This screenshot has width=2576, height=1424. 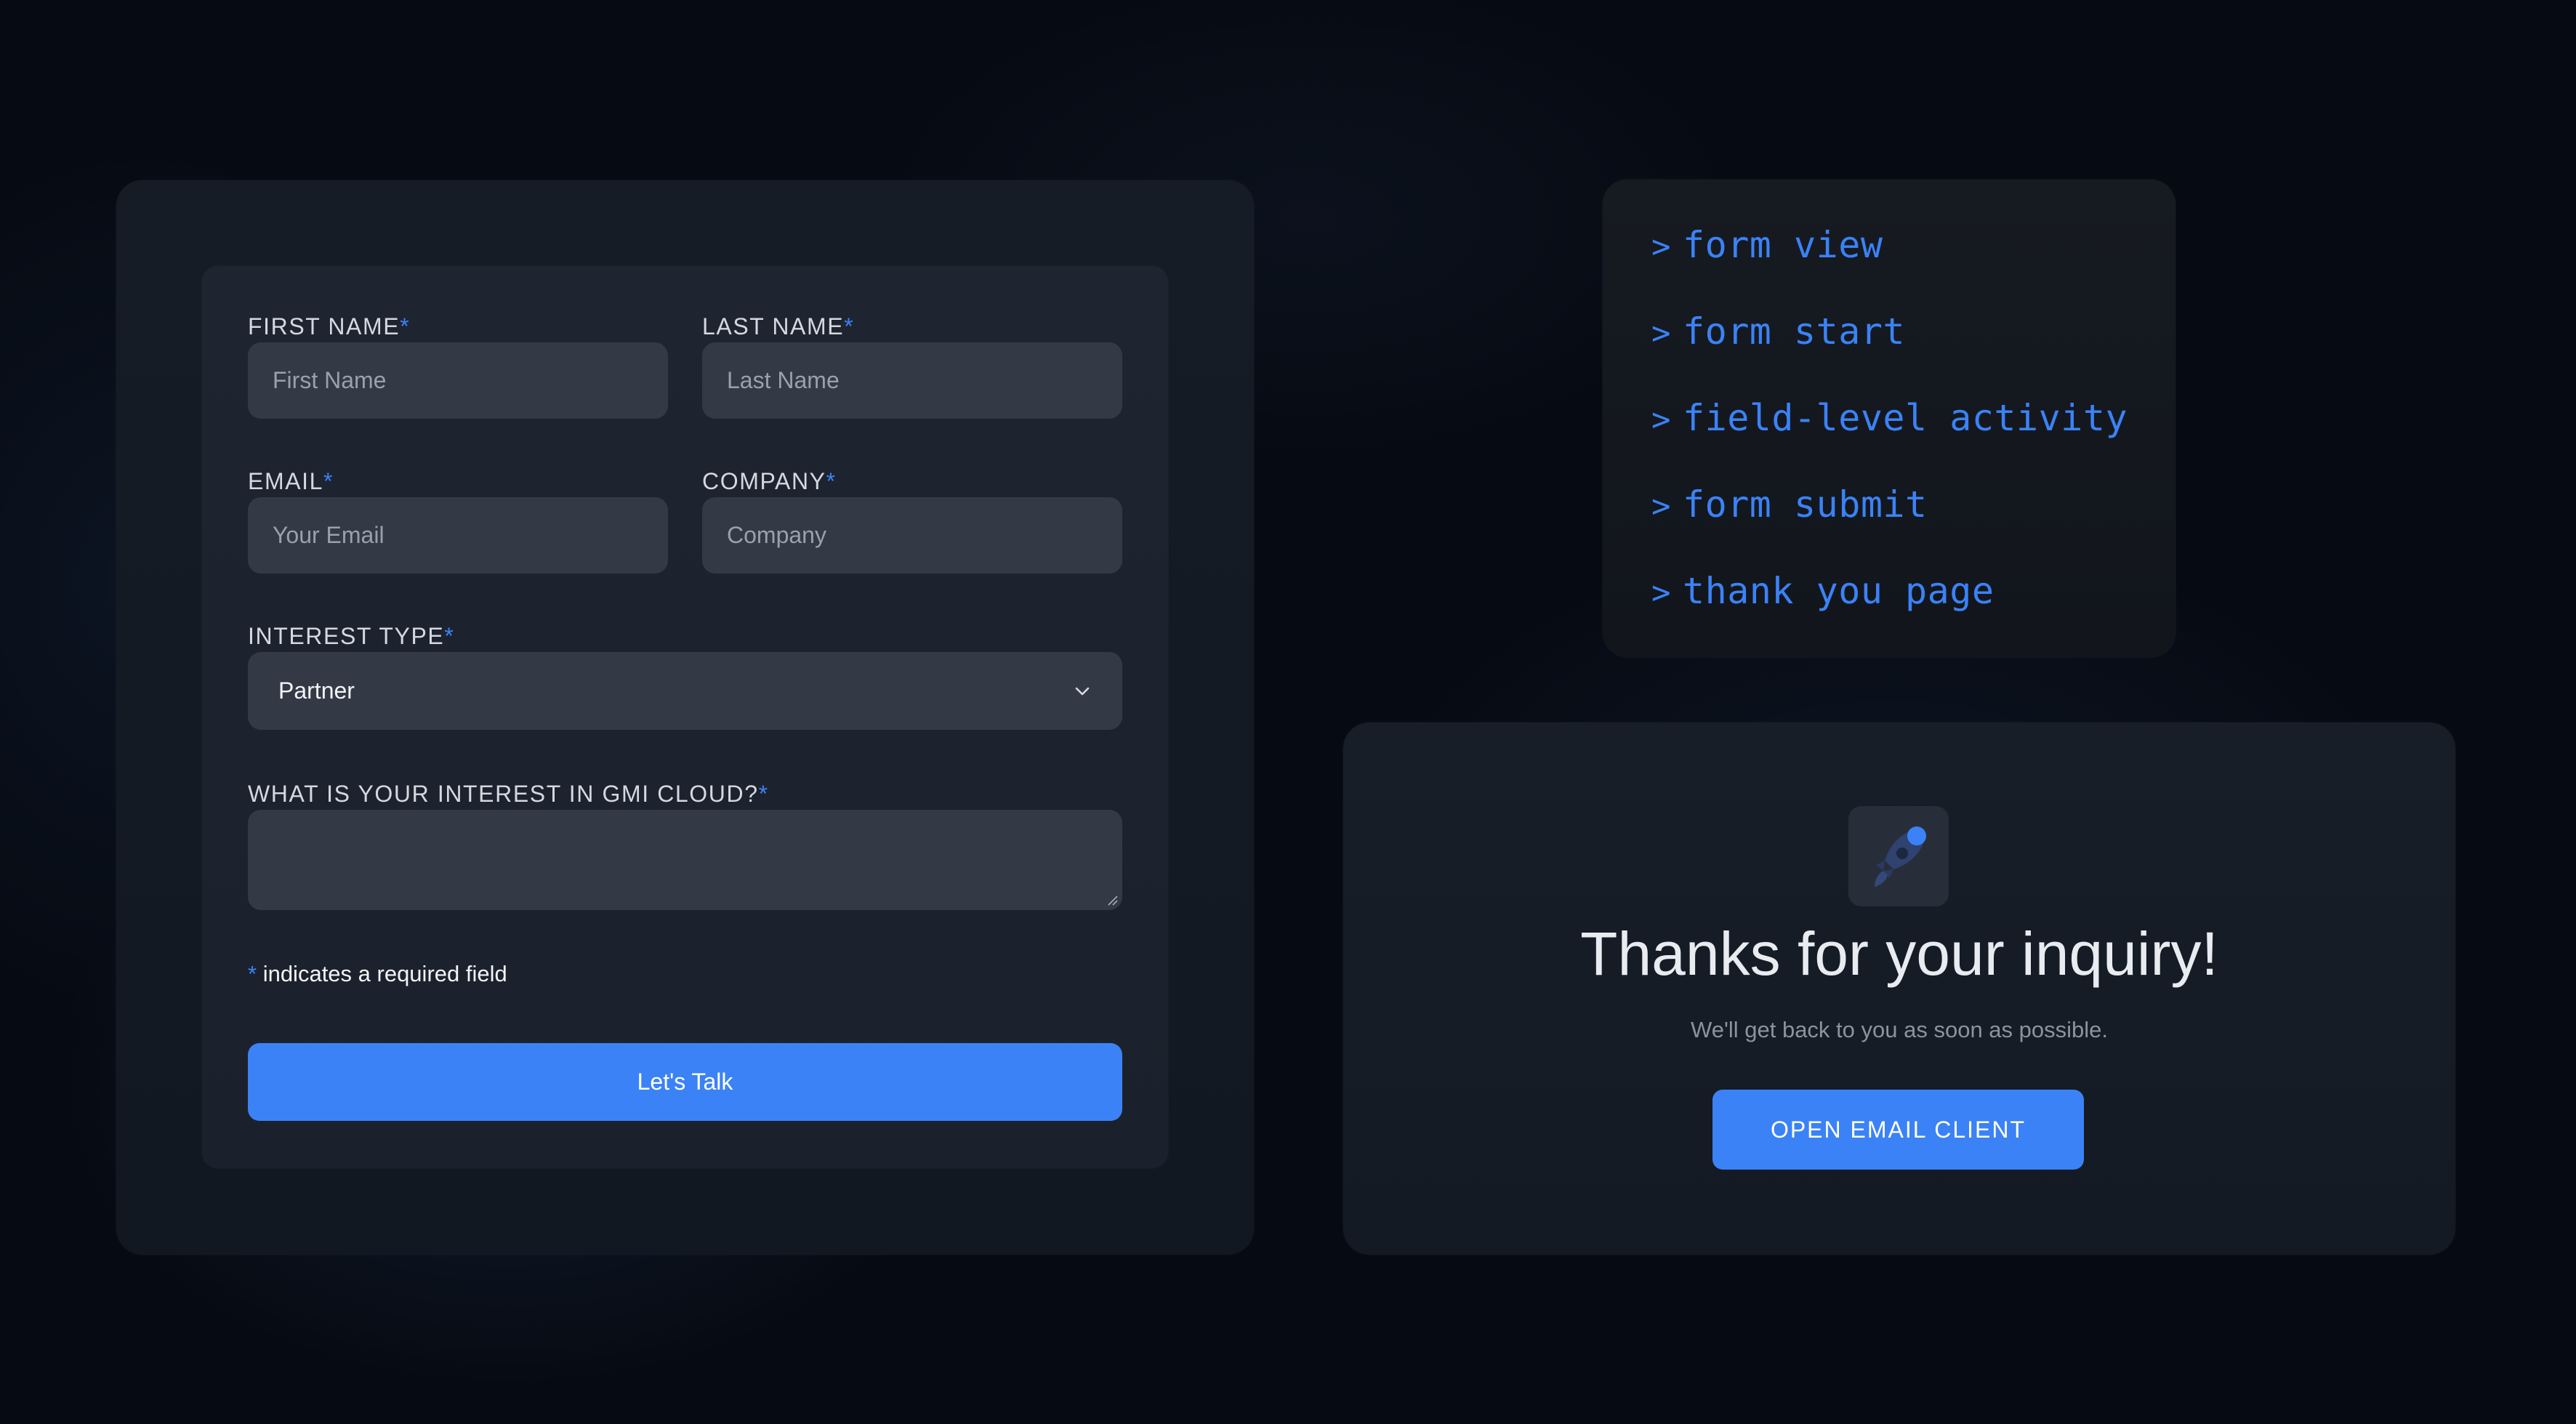 What do you see at coordinates (1905, 418) in the screenshot?
I see `event-text: field-level activity` at bounding box center [1905, 418].